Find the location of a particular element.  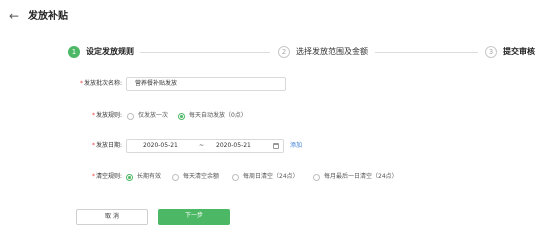

batch-name-label-text: 发放批次名称: is located at coordinates (102, 83).